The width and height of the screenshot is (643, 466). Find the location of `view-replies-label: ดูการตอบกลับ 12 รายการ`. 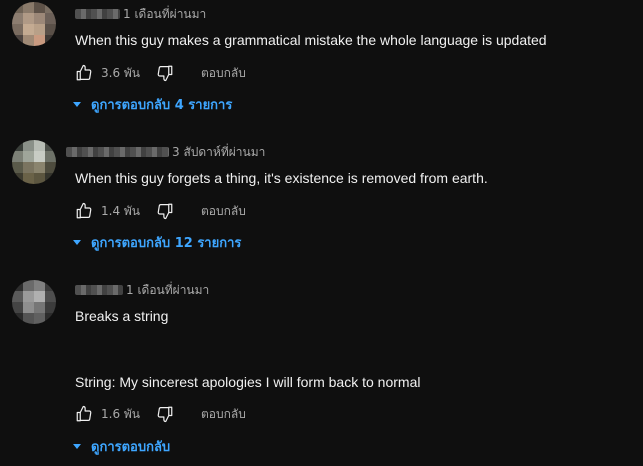

view-replies-label: ดูการตอบกลับ 12 รายการ is located at coordinates (166, 243).